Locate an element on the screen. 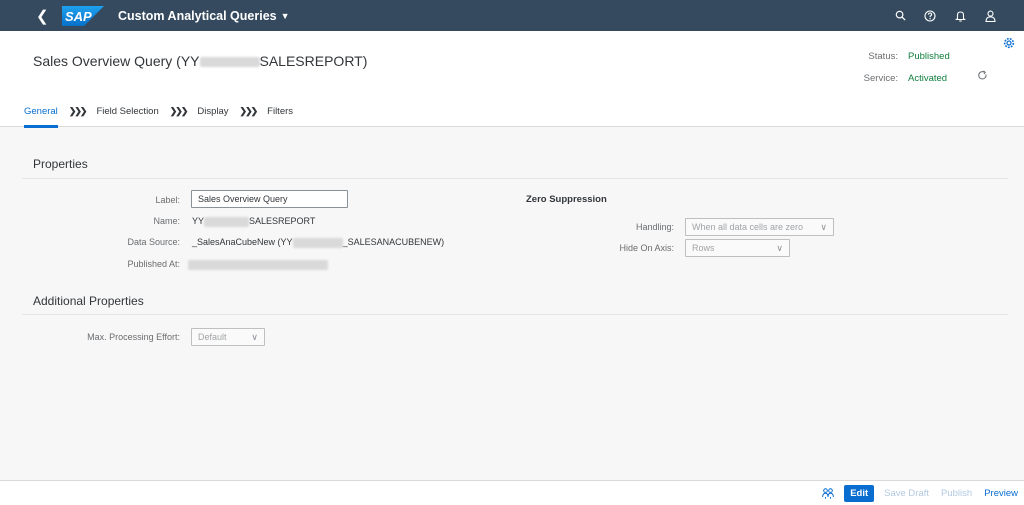  max-processing-effort-label: Max. Processing Effort: is located at coordinates (133, 337).